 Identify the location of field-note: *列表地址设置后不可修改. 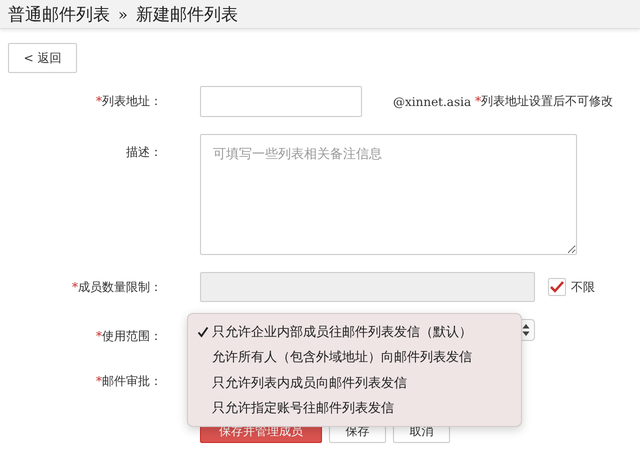
(544, 101).